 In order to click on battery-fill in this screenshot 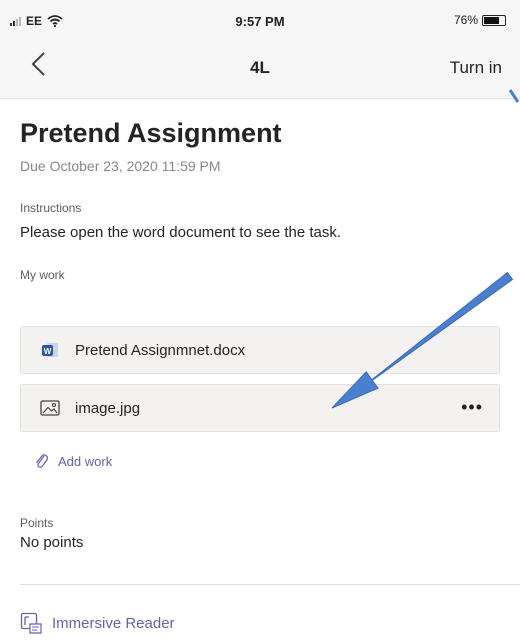, I will do `click(492, 20)`.